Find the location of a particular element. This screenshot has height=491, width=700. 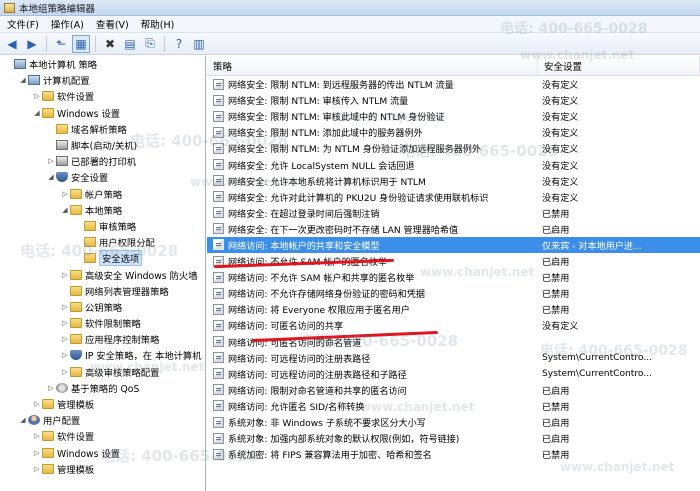

policy-row: 网络访问: 可匿名访问的共享 没有定义 is located at coordinates (453, 325).